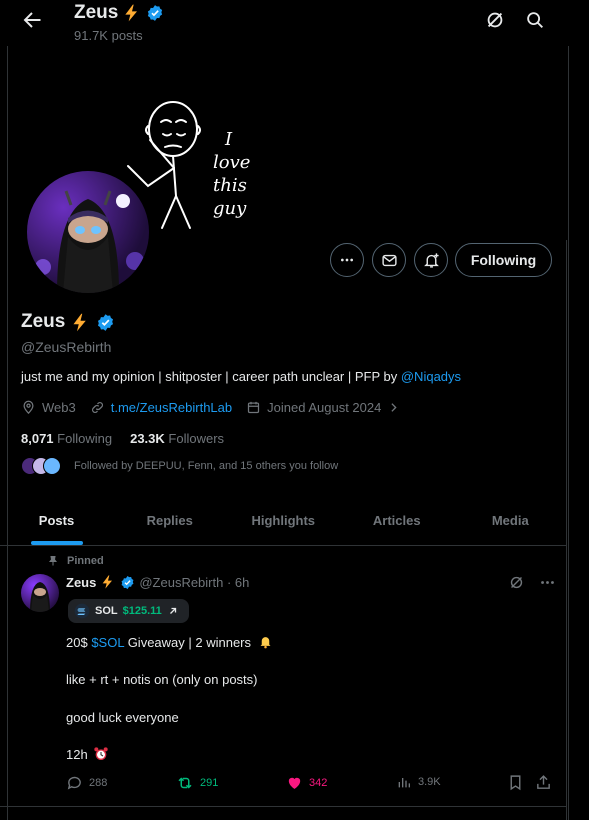 This screenshot has height=820, width=589. I want to click on notifications-button, so click(431, 260).